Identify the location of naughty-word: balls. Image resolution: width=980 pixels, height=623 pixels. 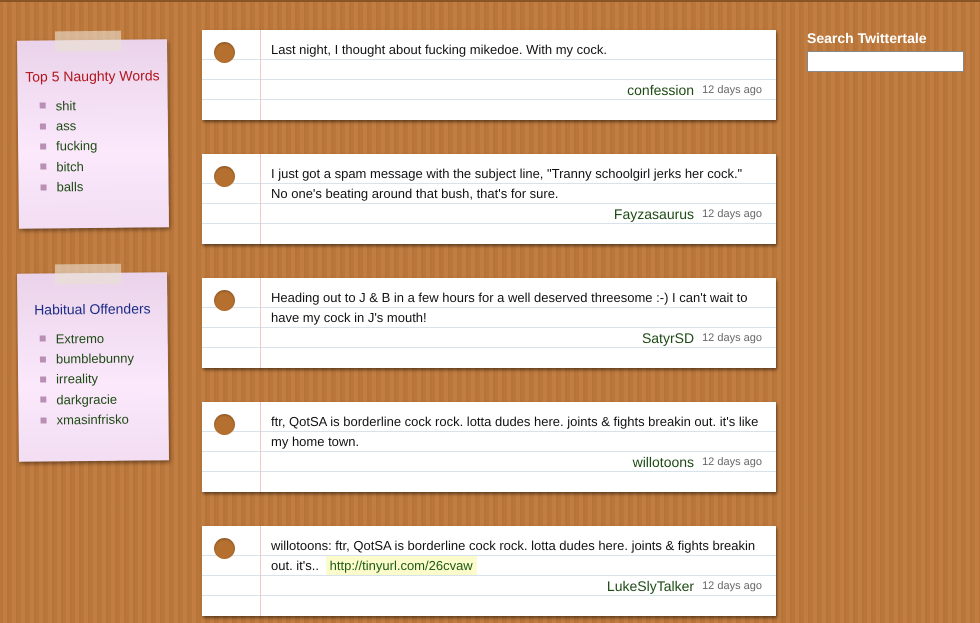
(70, 187).